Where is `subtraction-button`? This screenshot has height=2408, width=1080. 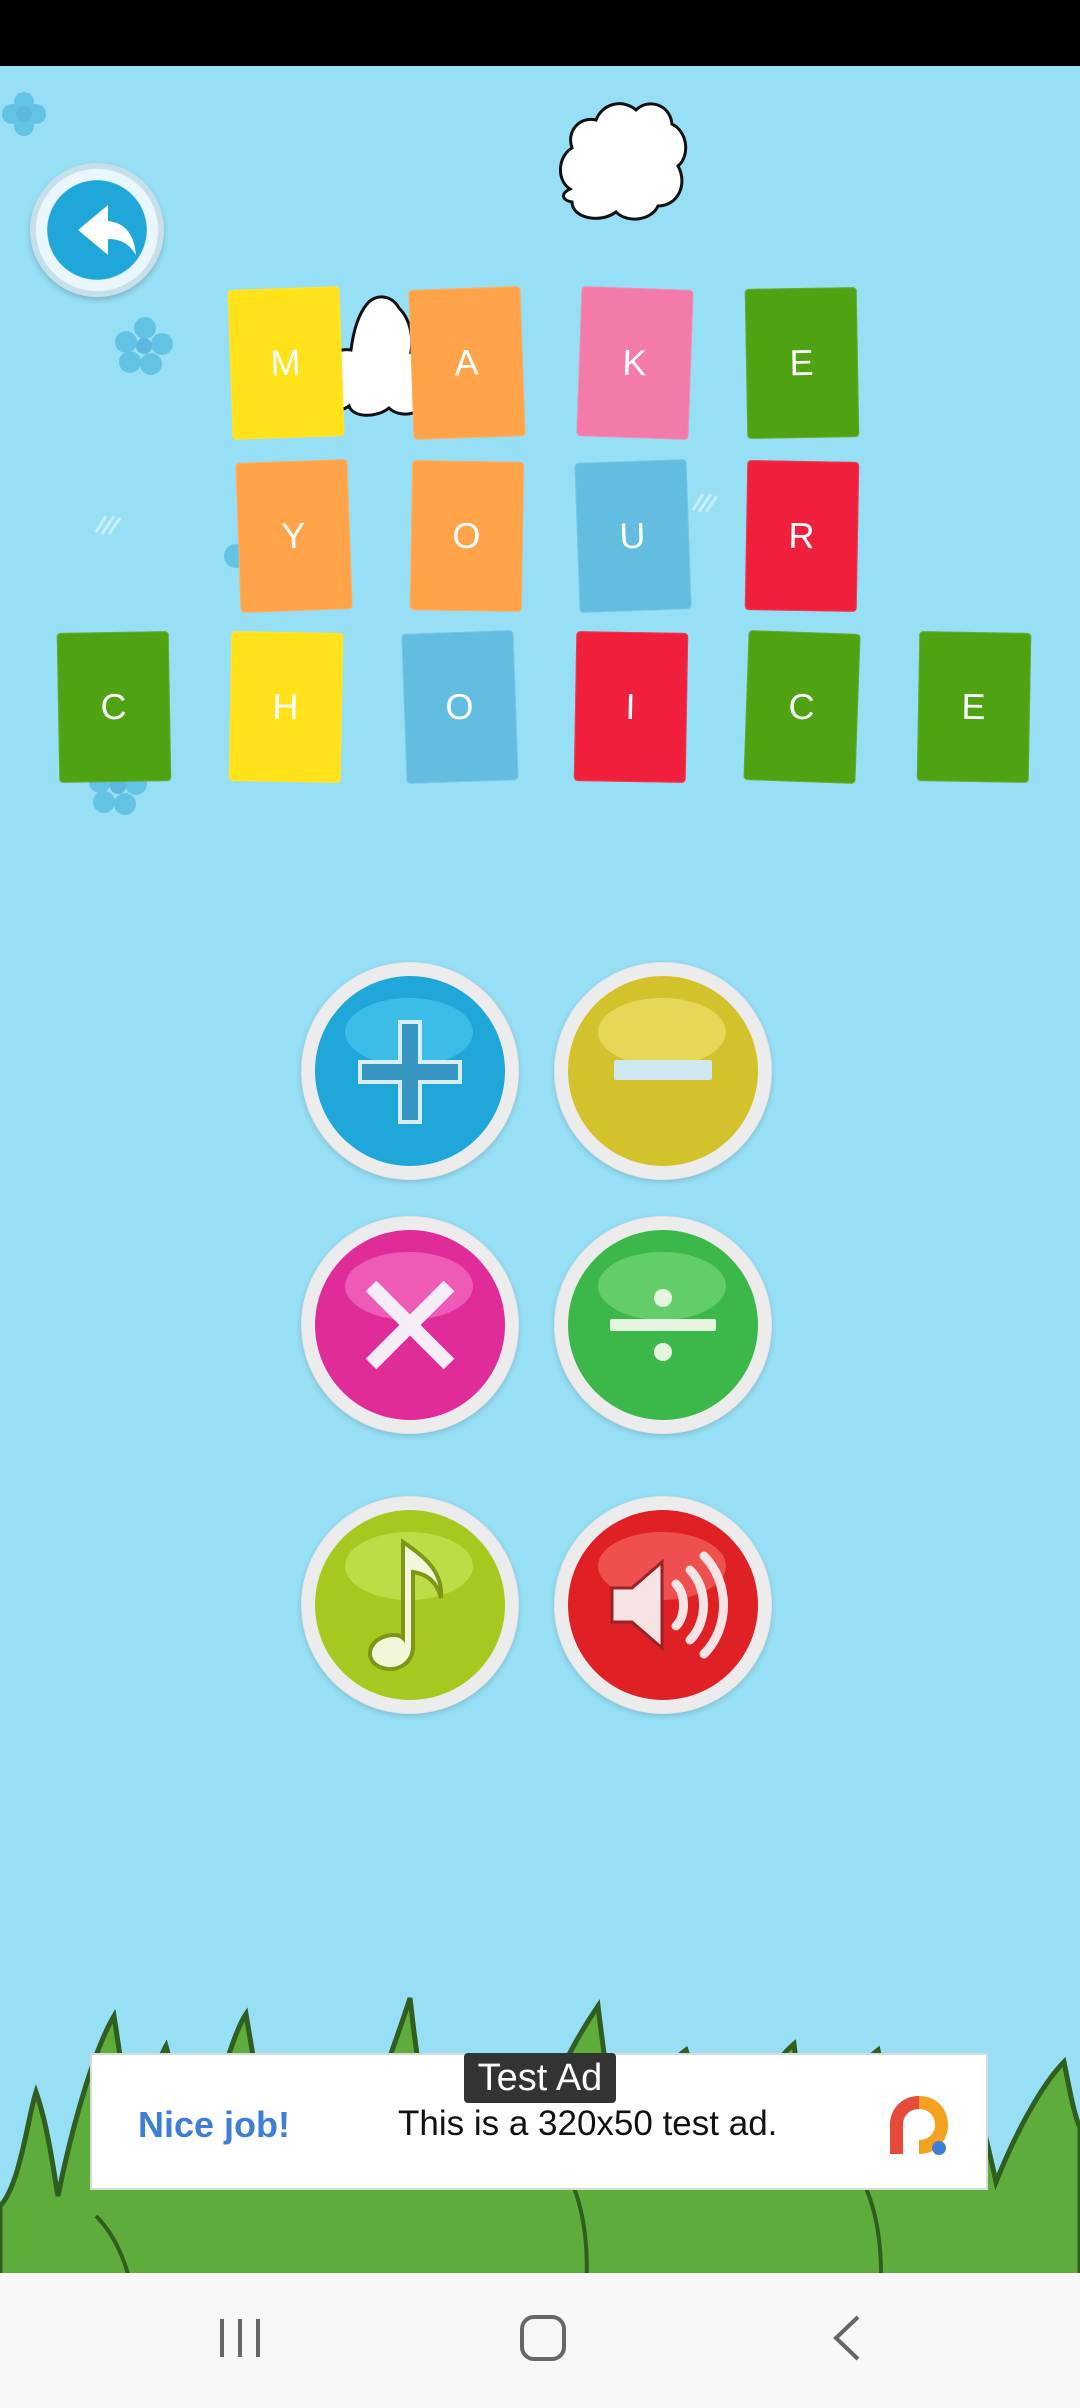 subtraction-button is located at coordinates (663, 1071).